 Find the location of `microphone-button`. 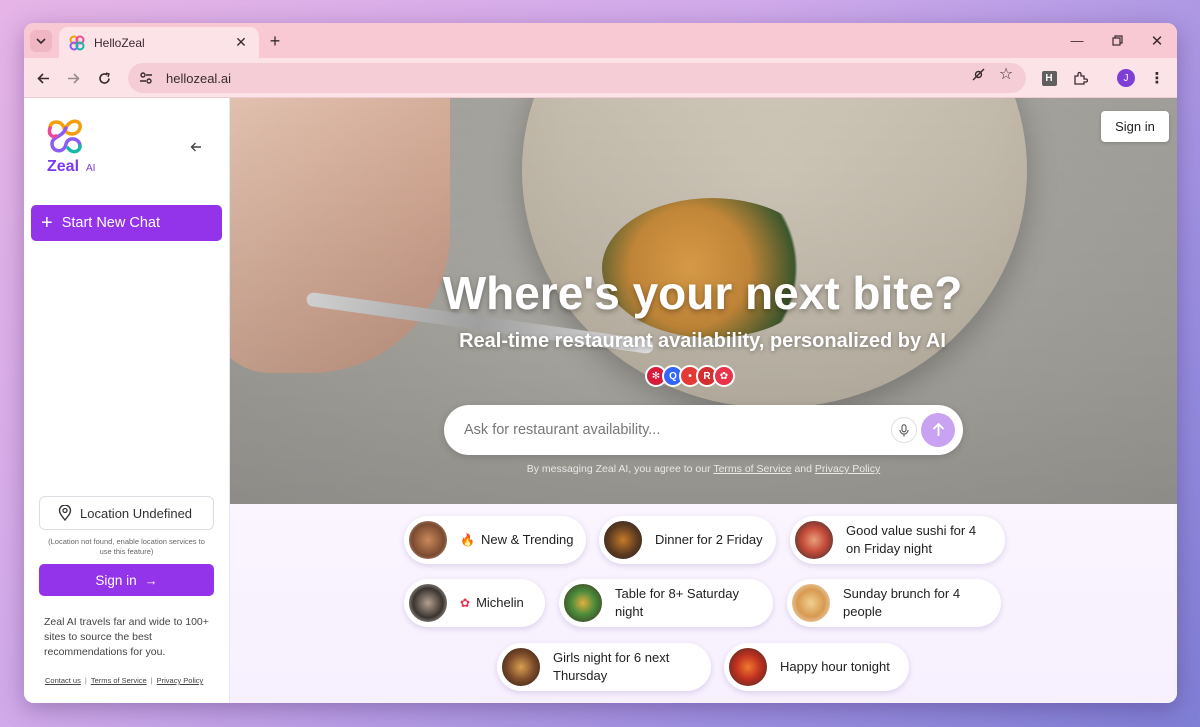

microphone-button is located at coordinates (904, 430).